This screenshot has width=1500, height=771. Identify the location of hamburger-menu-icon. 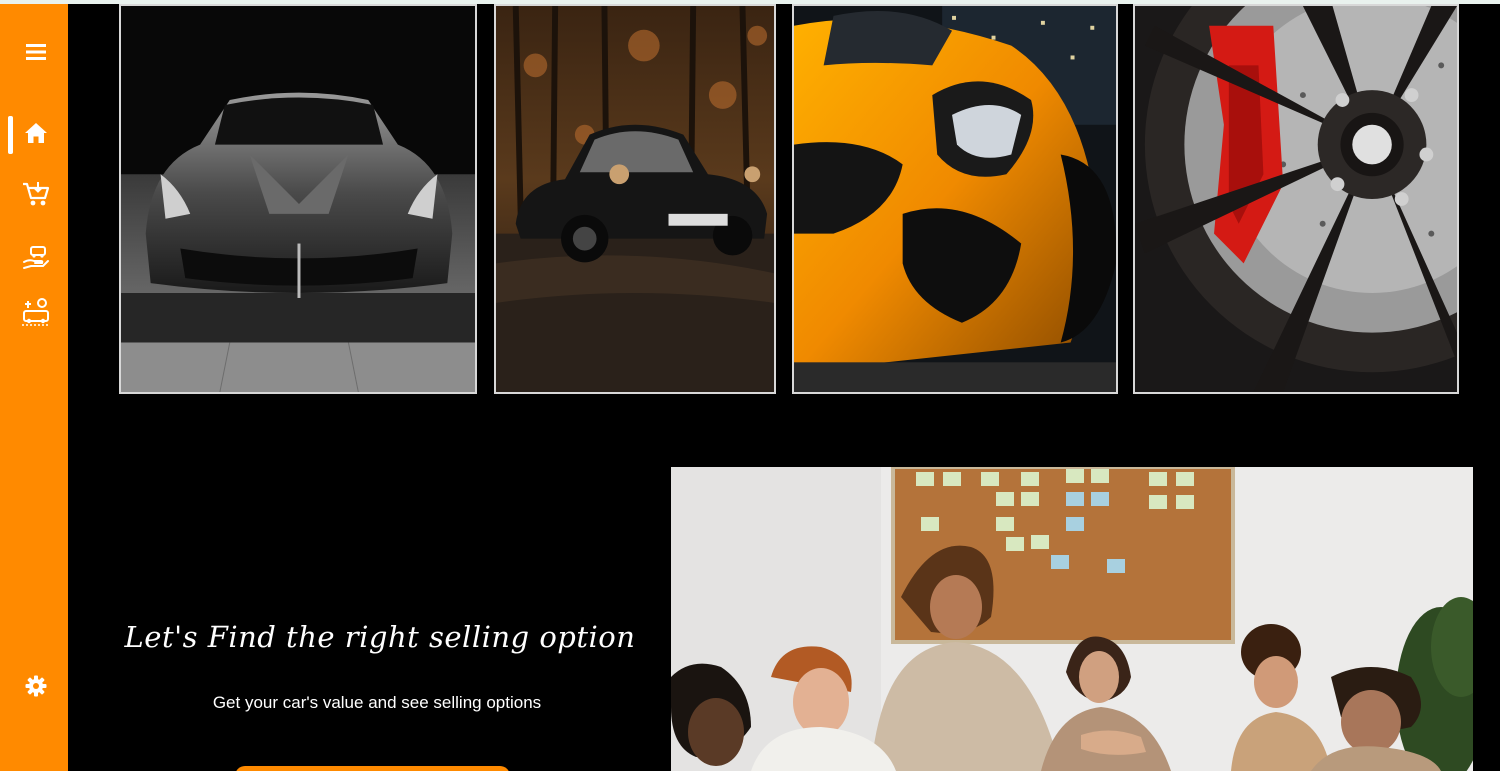
(36, 52).